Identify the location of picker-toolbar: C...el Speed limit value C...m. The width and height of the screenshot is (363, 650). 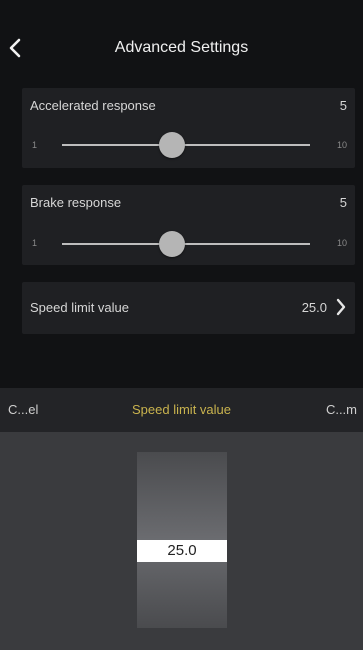
(181, 410).